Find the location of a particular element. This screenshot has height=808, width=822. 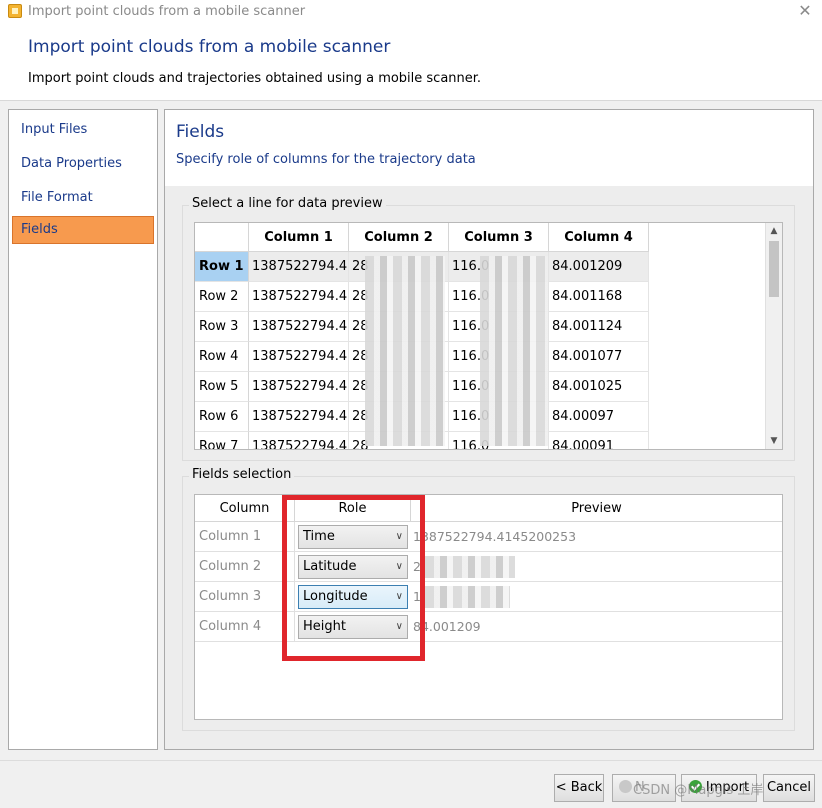

row-header: Row 2 is located at coordinates (222, 297).